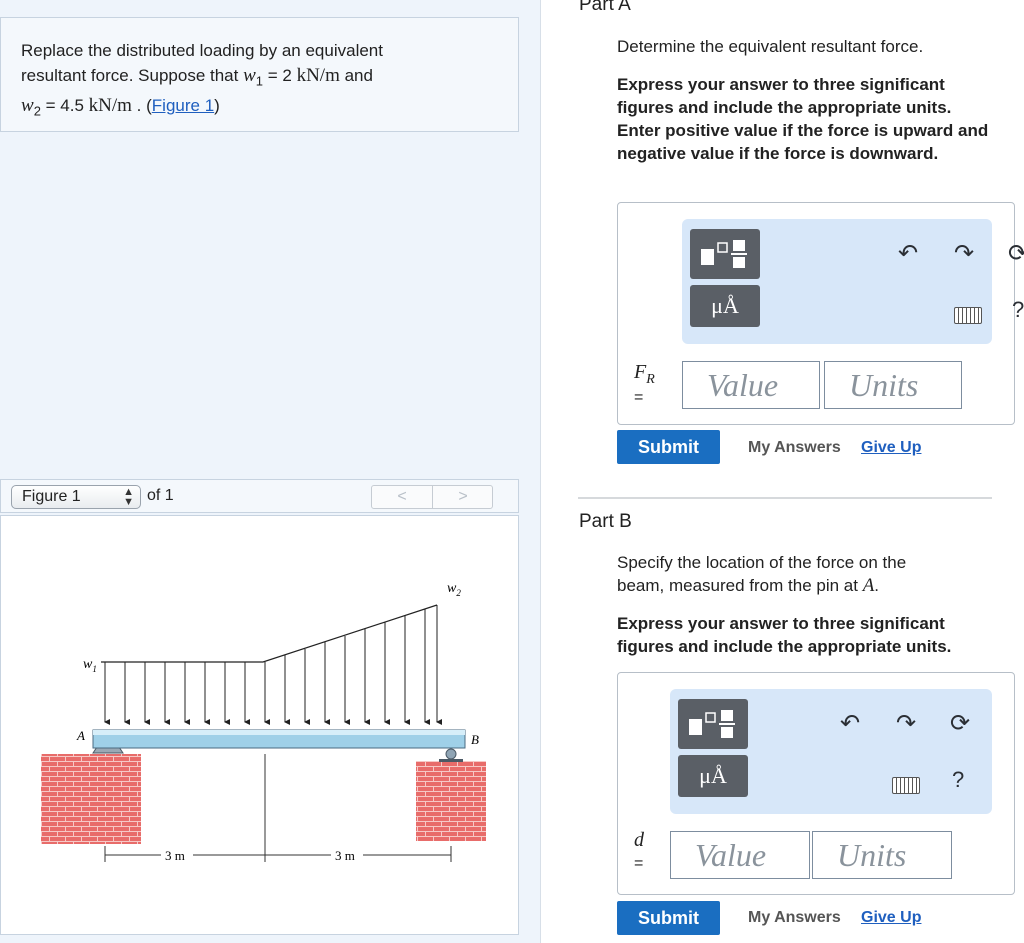  What do you see at coordinates (794, 448) in the screenshot?
I see `part-a-my-answers-link: My Answers` at bounding box center [794, 448].